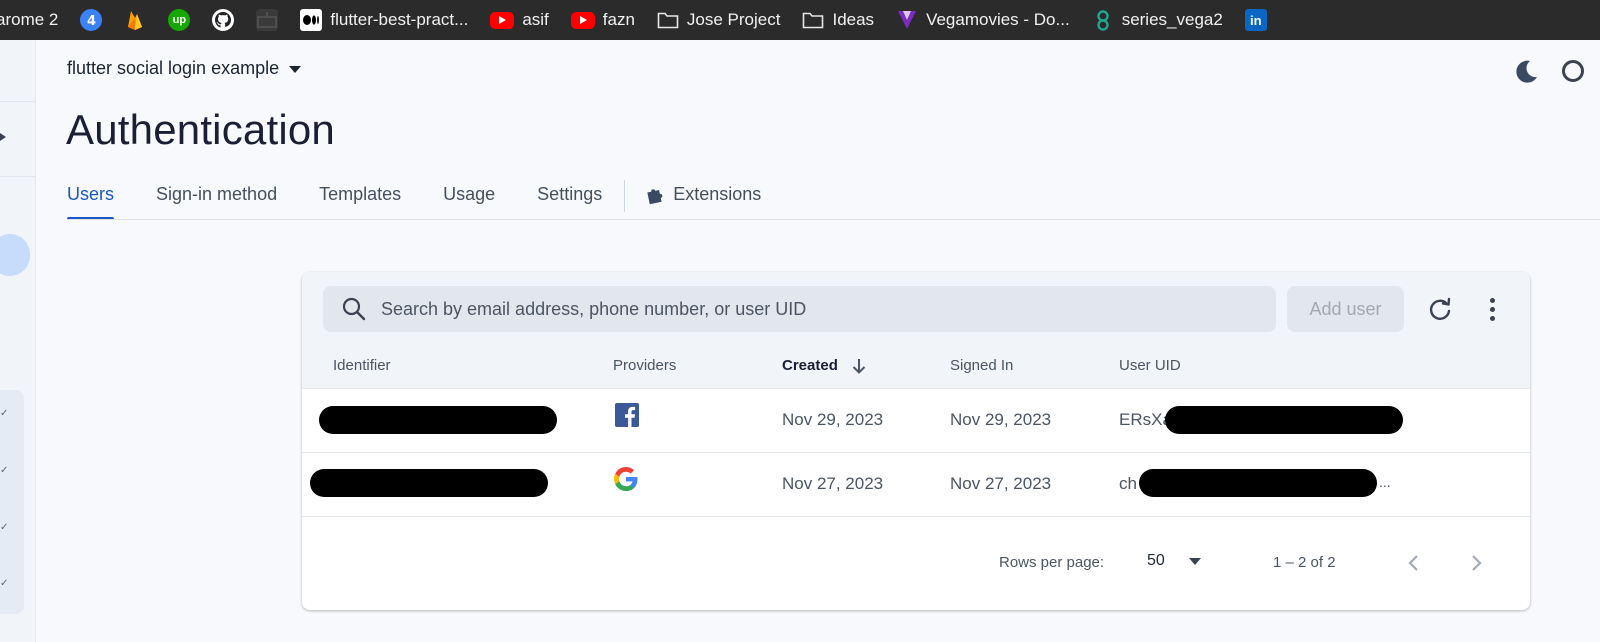 This screenshot has height=642, width=1600. Describe the element at coordinates (1156, 560) in the screenshot. I see `rows-per-page-value: 50` at that location.